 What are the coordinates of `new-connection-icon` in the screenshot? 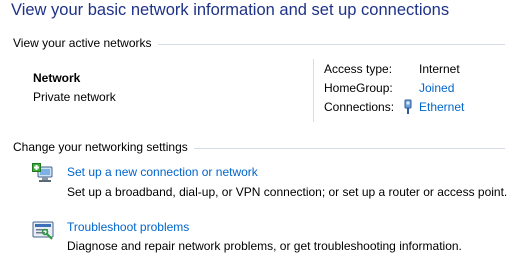 It's located at (42, 172).